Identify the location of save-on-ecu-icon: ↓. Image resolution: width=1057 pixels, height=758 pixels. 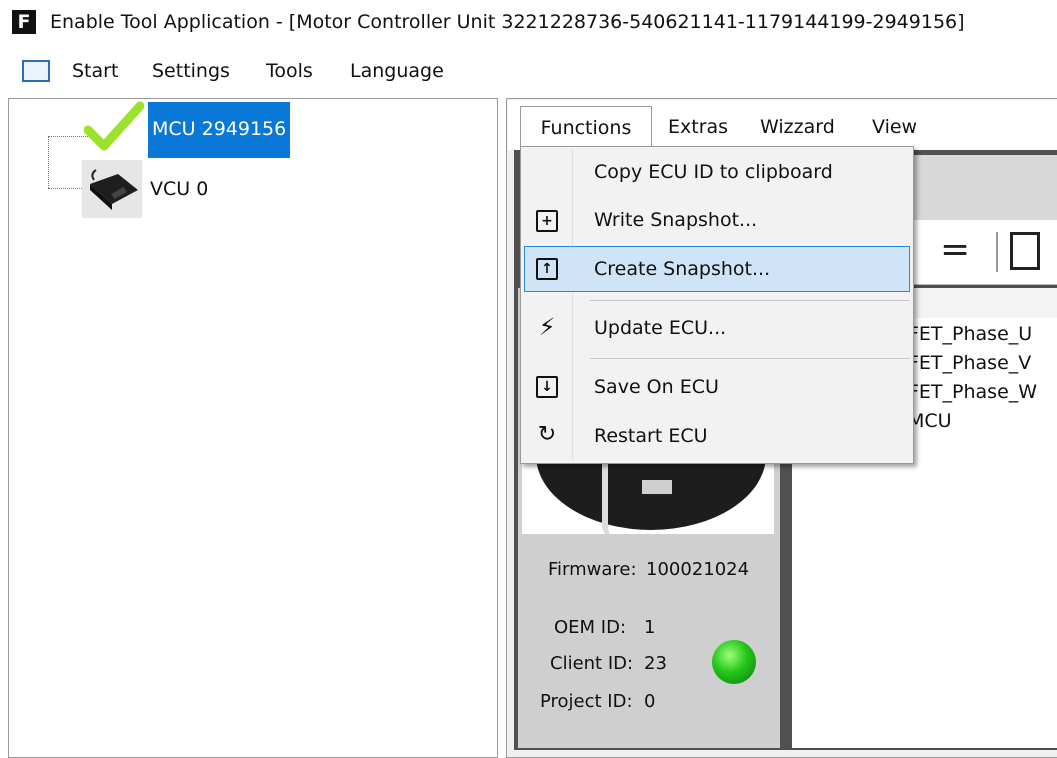
(547, 387).